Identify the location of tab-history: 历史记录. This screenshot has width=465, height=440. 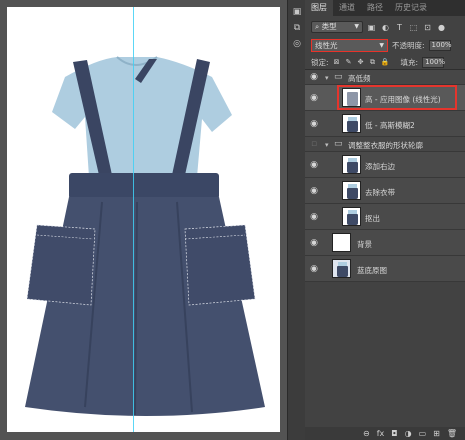
(411, 8).